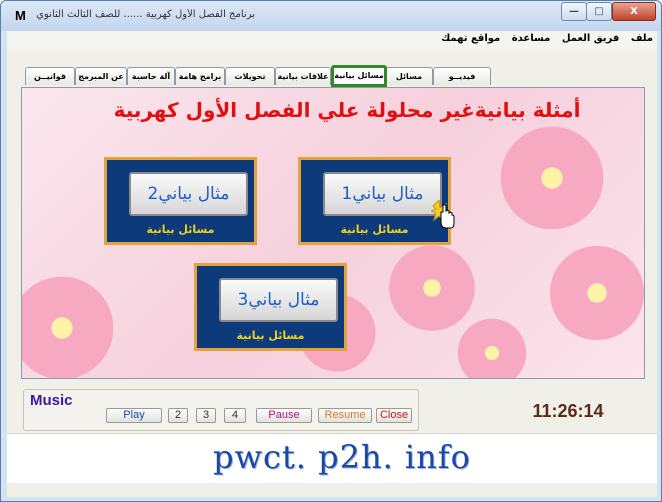 The width and height of the screenshot is (662, 502). Describe the element at coordinates (462, 76) in the screenshot. I see `tab-video: فيديــو` at that location.